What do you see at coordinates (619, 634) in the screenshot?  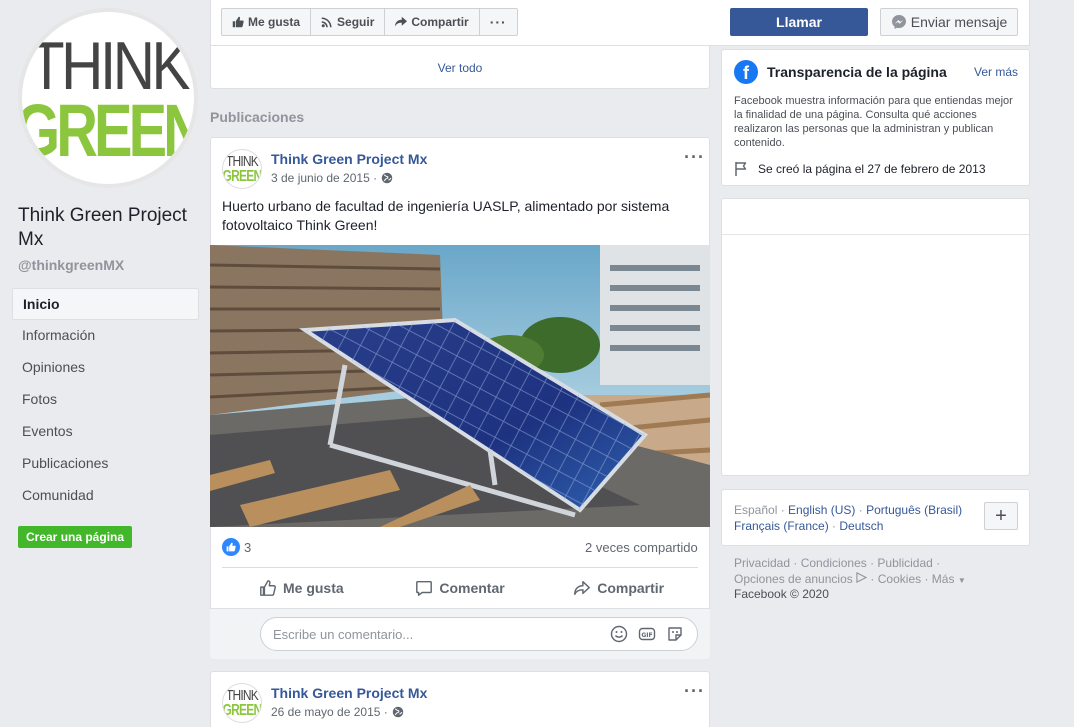 I see `emoji-icon` at bounding box center [619, 634].